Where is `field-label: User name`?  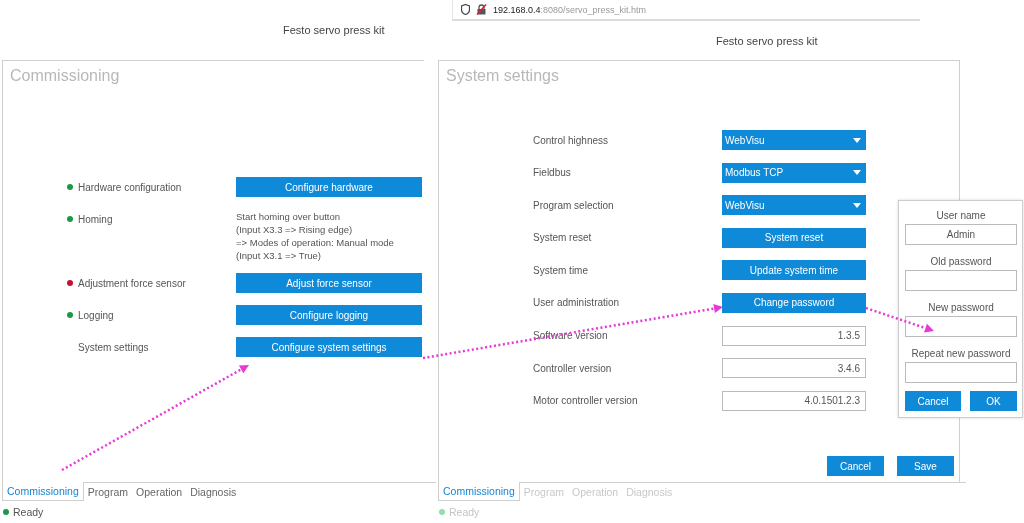
field-label: User name is located at coordinates (961, 216).